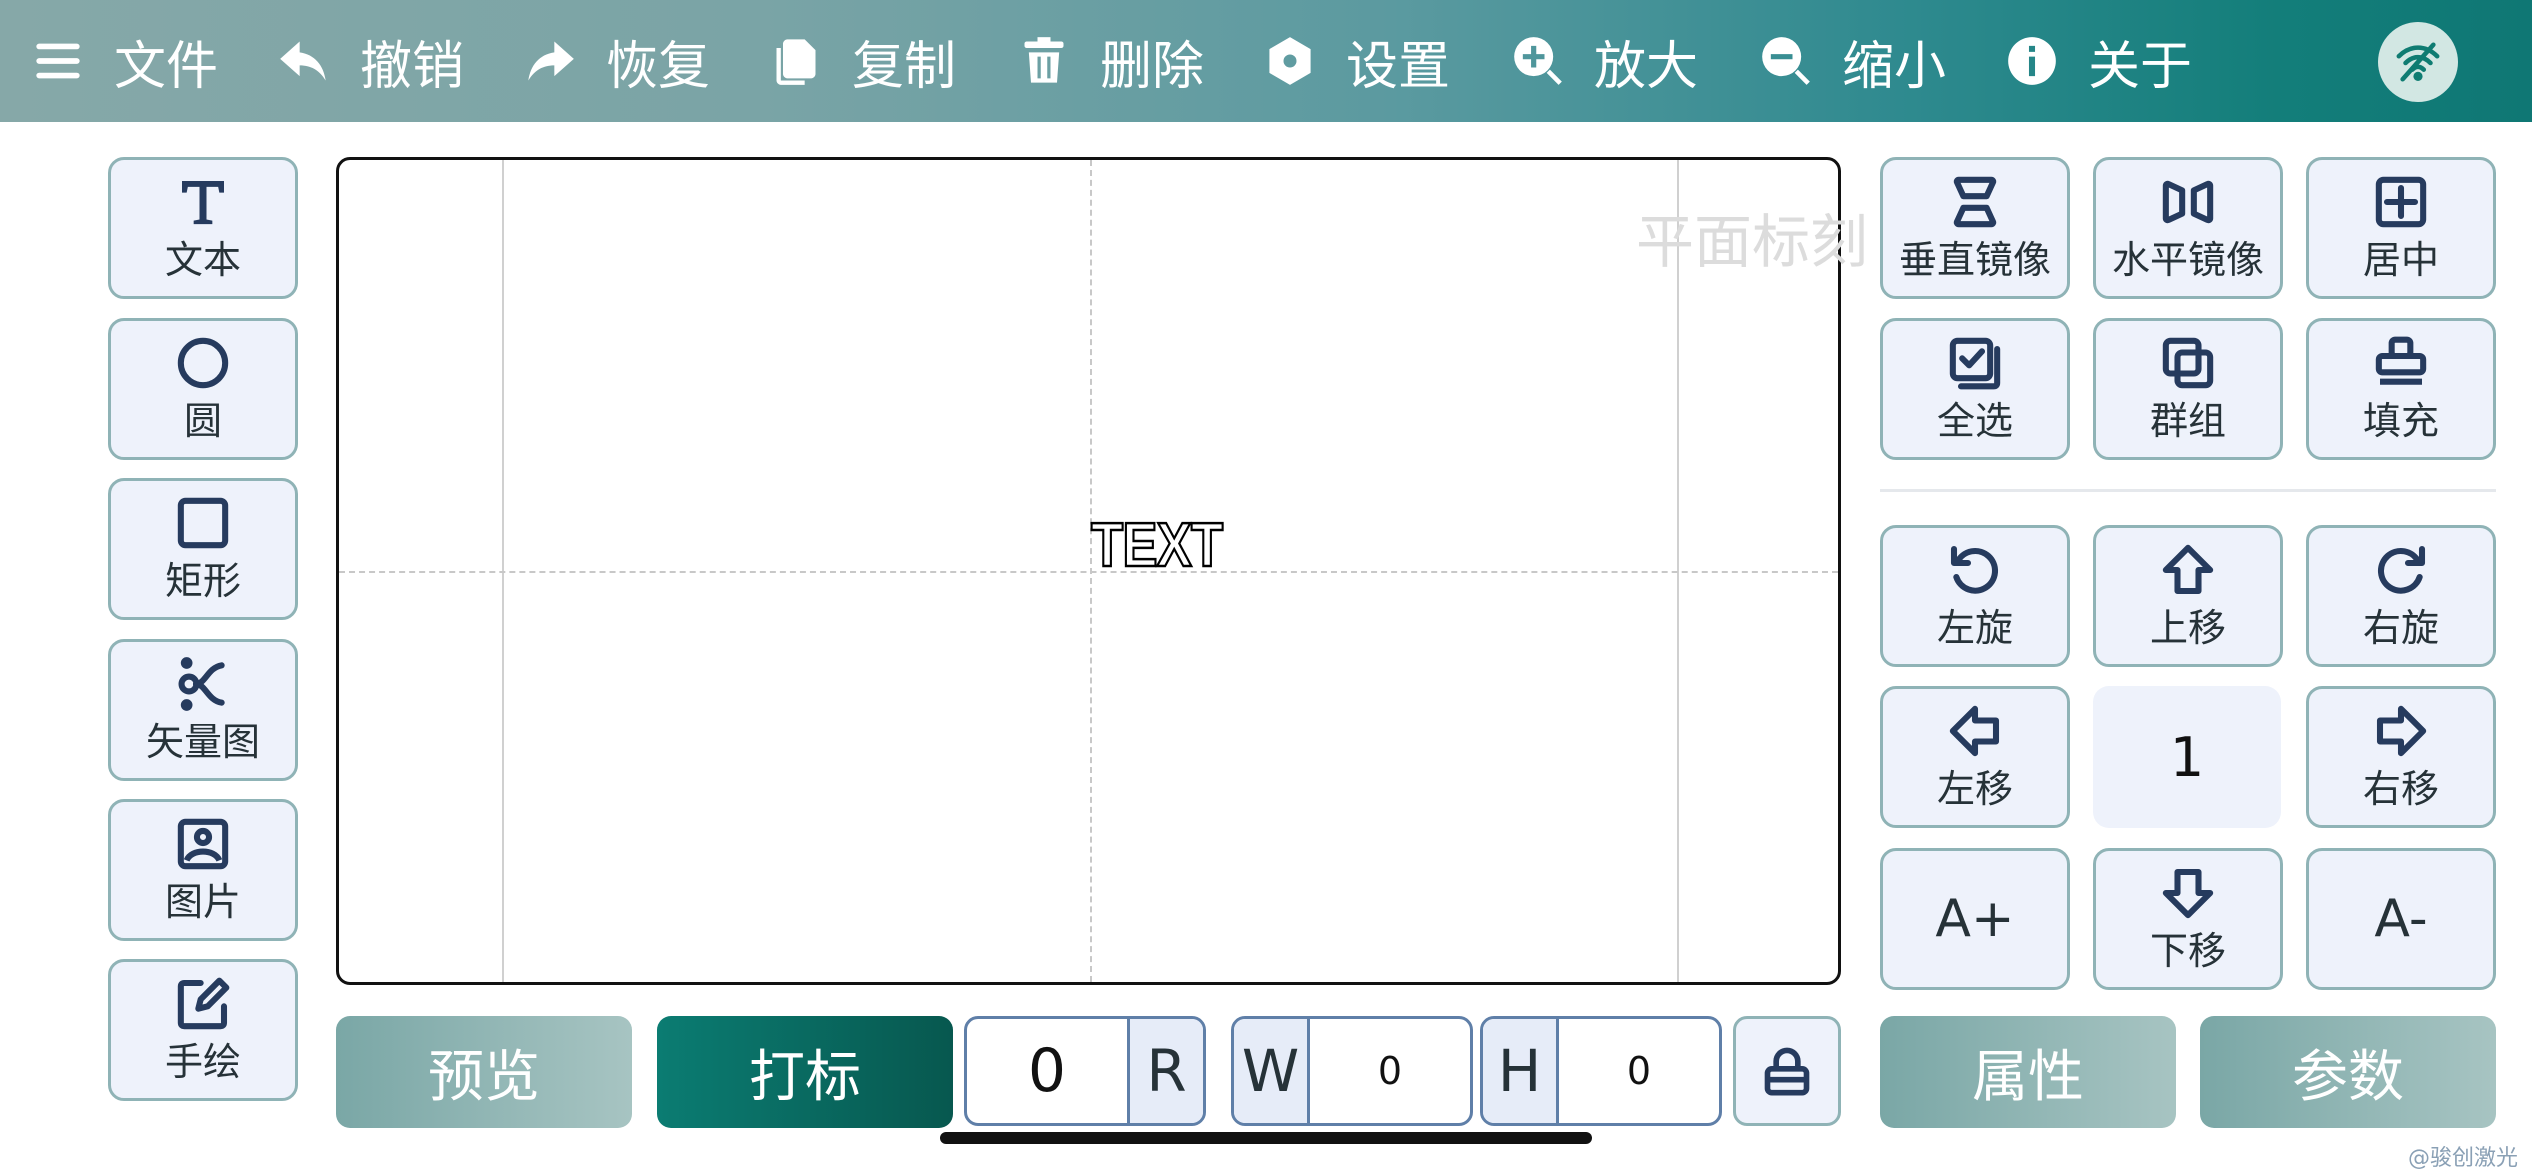 The image size is (2532, 1170). What do you see at coordinates (203, 684) in the screenshot?
I see `vector-icon` at bounding box center [203, 684].